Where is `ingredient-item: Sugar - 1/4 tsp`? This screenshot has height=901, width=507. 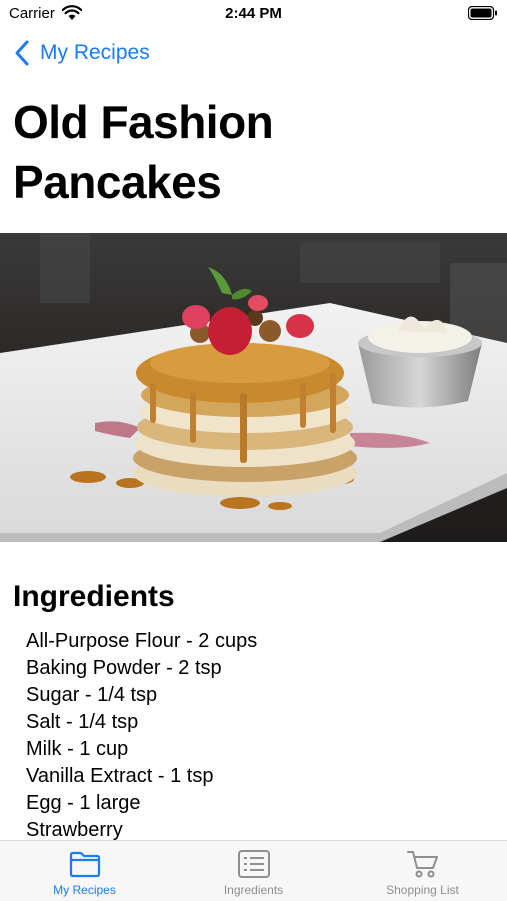
ingredient-item: Sugar - 1/4 tsp is located at coordinates (92, 695).